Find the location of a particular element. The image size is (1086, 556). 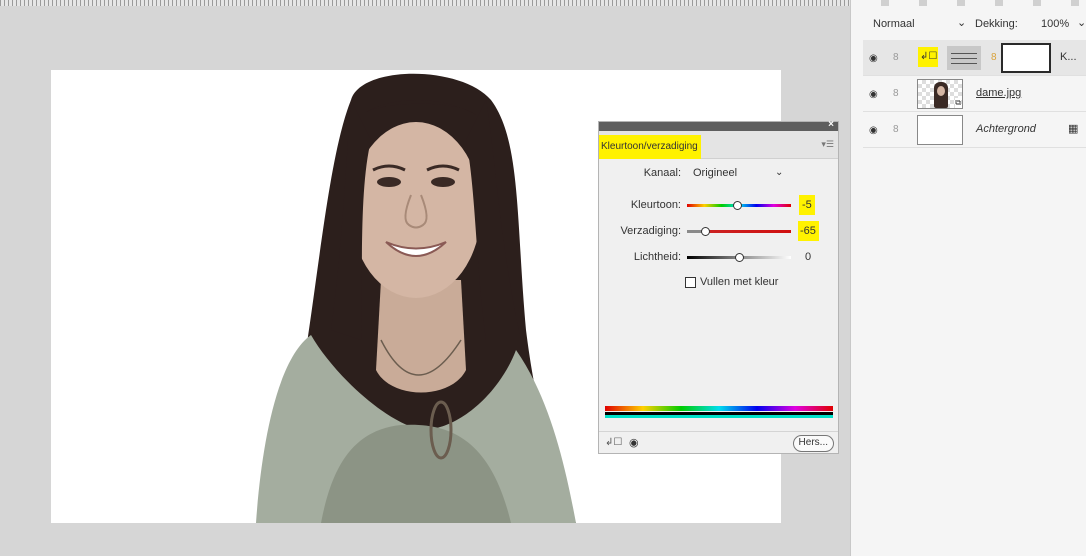

colorize-label: Vullen met kleur is located at coordinates (739, 282).